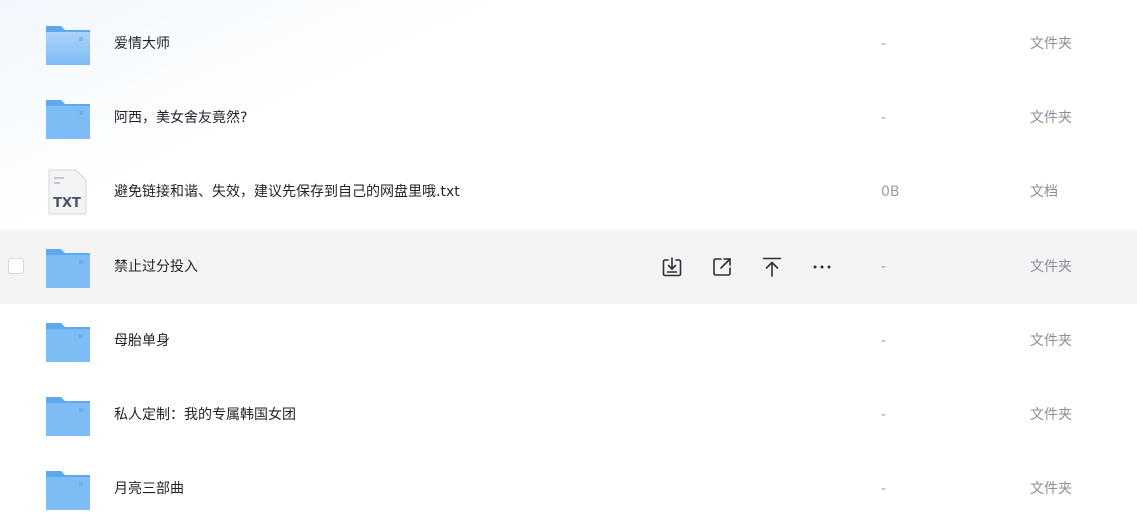 This screenshot has width=1137, height=528. Describe the element at coordinates (180, 118) in the screenshot. I see `file-name: 阿西，美女舍友竟然?` at that location.